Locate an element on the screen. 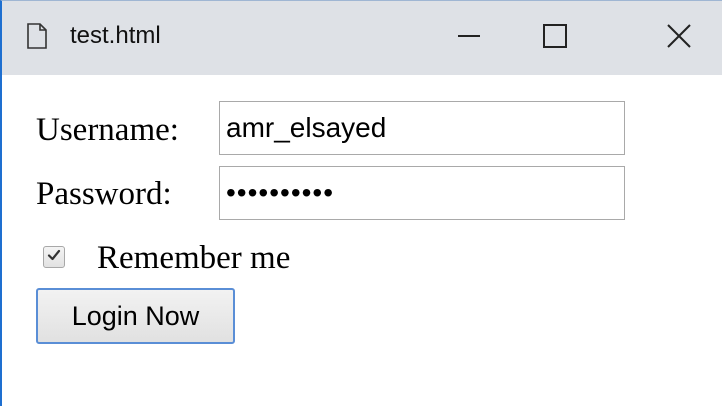 The image size is (722, 406). minimize-icon is located at coordinates (469, 38).